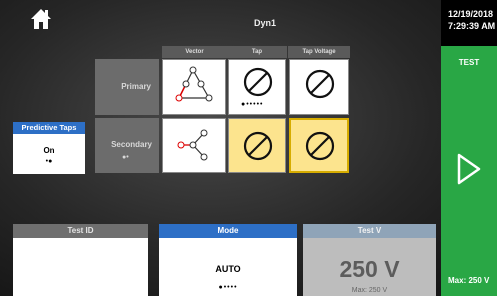 This screenshot has height=296, width=497. What do you see at coordinates (80, 231) in the screenshot?
I see `test-id-header: Test ID` at bounding box center [80, 231].